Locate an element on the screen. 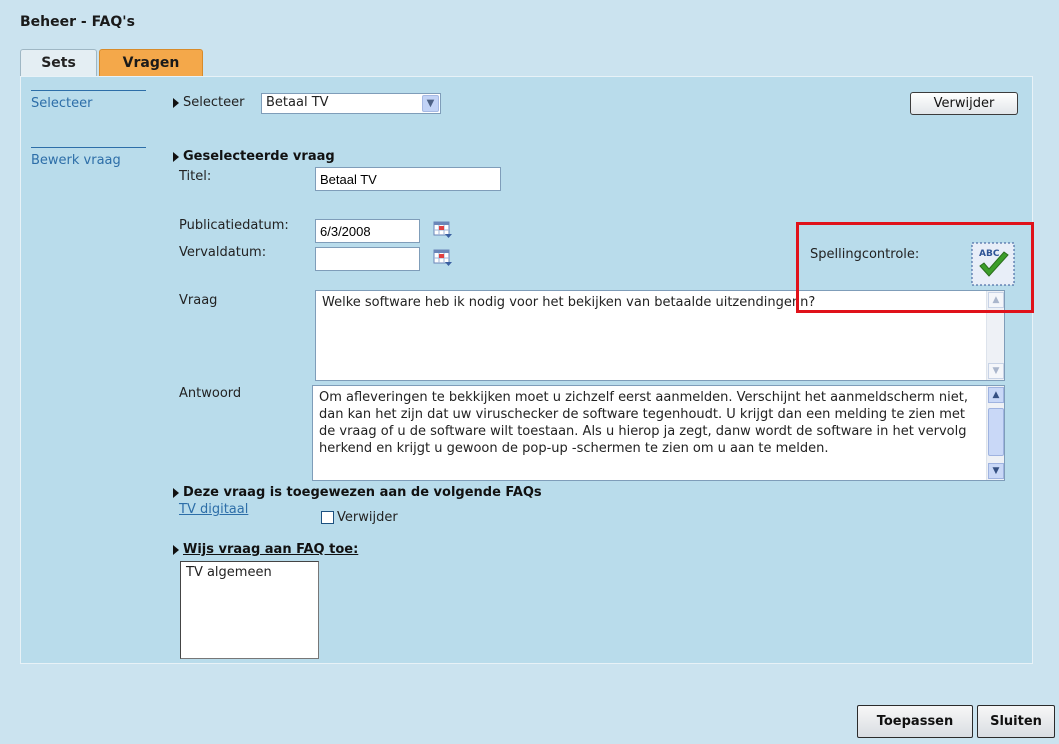 The image size is (1059, 744). title-label: Titel: is located at coordinates (195, 176).